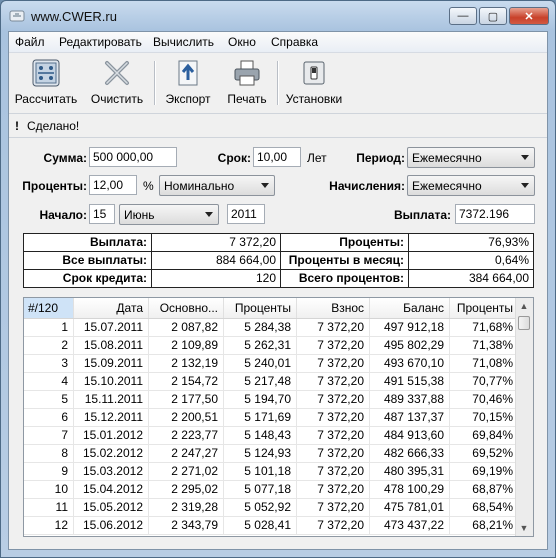 This screenshot has height=558, width=556. I want to click on table-cell: 15.12.2011, so click(111, 418).